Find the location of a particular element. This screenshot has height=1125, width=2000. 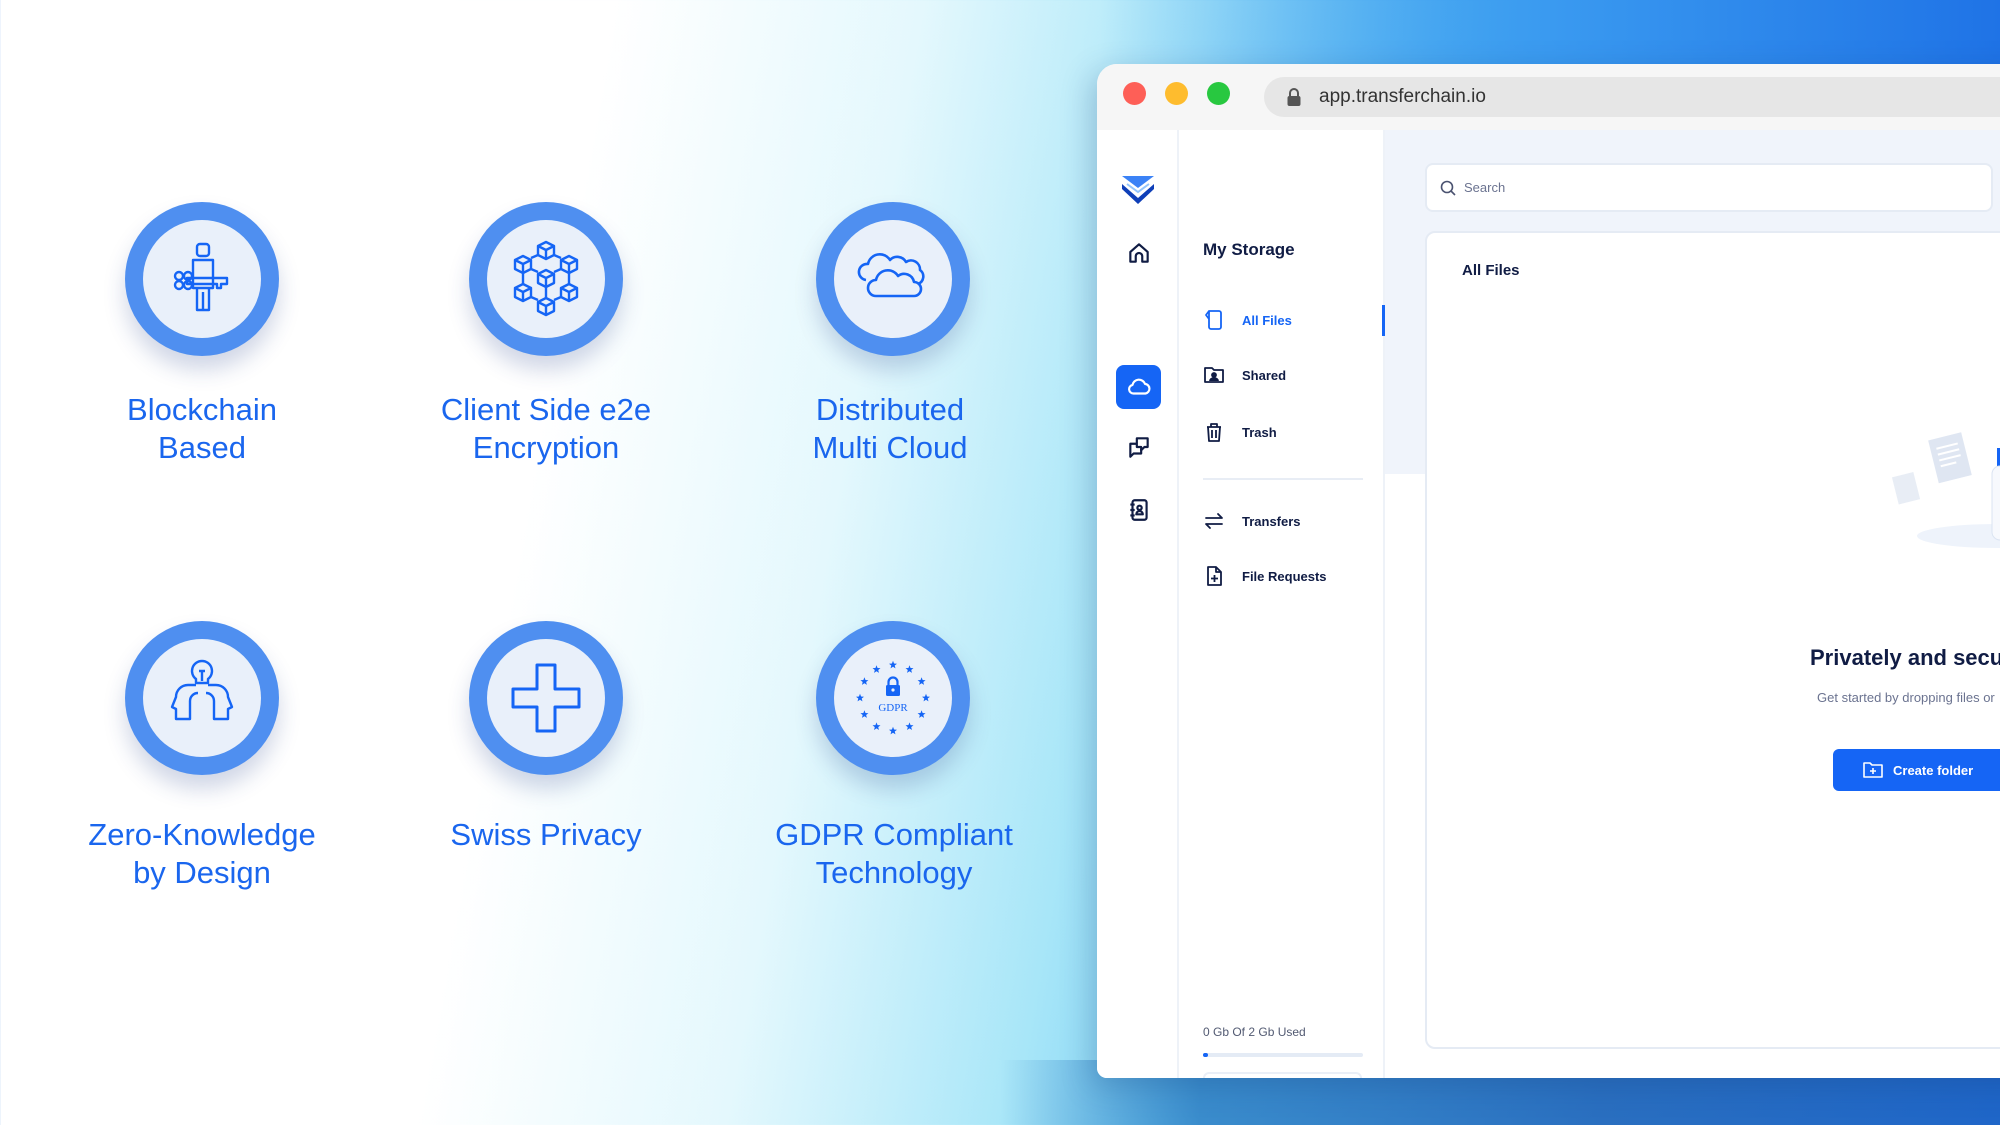

address-bar: app.transferchain.io is located at coordinates (1632, 97).